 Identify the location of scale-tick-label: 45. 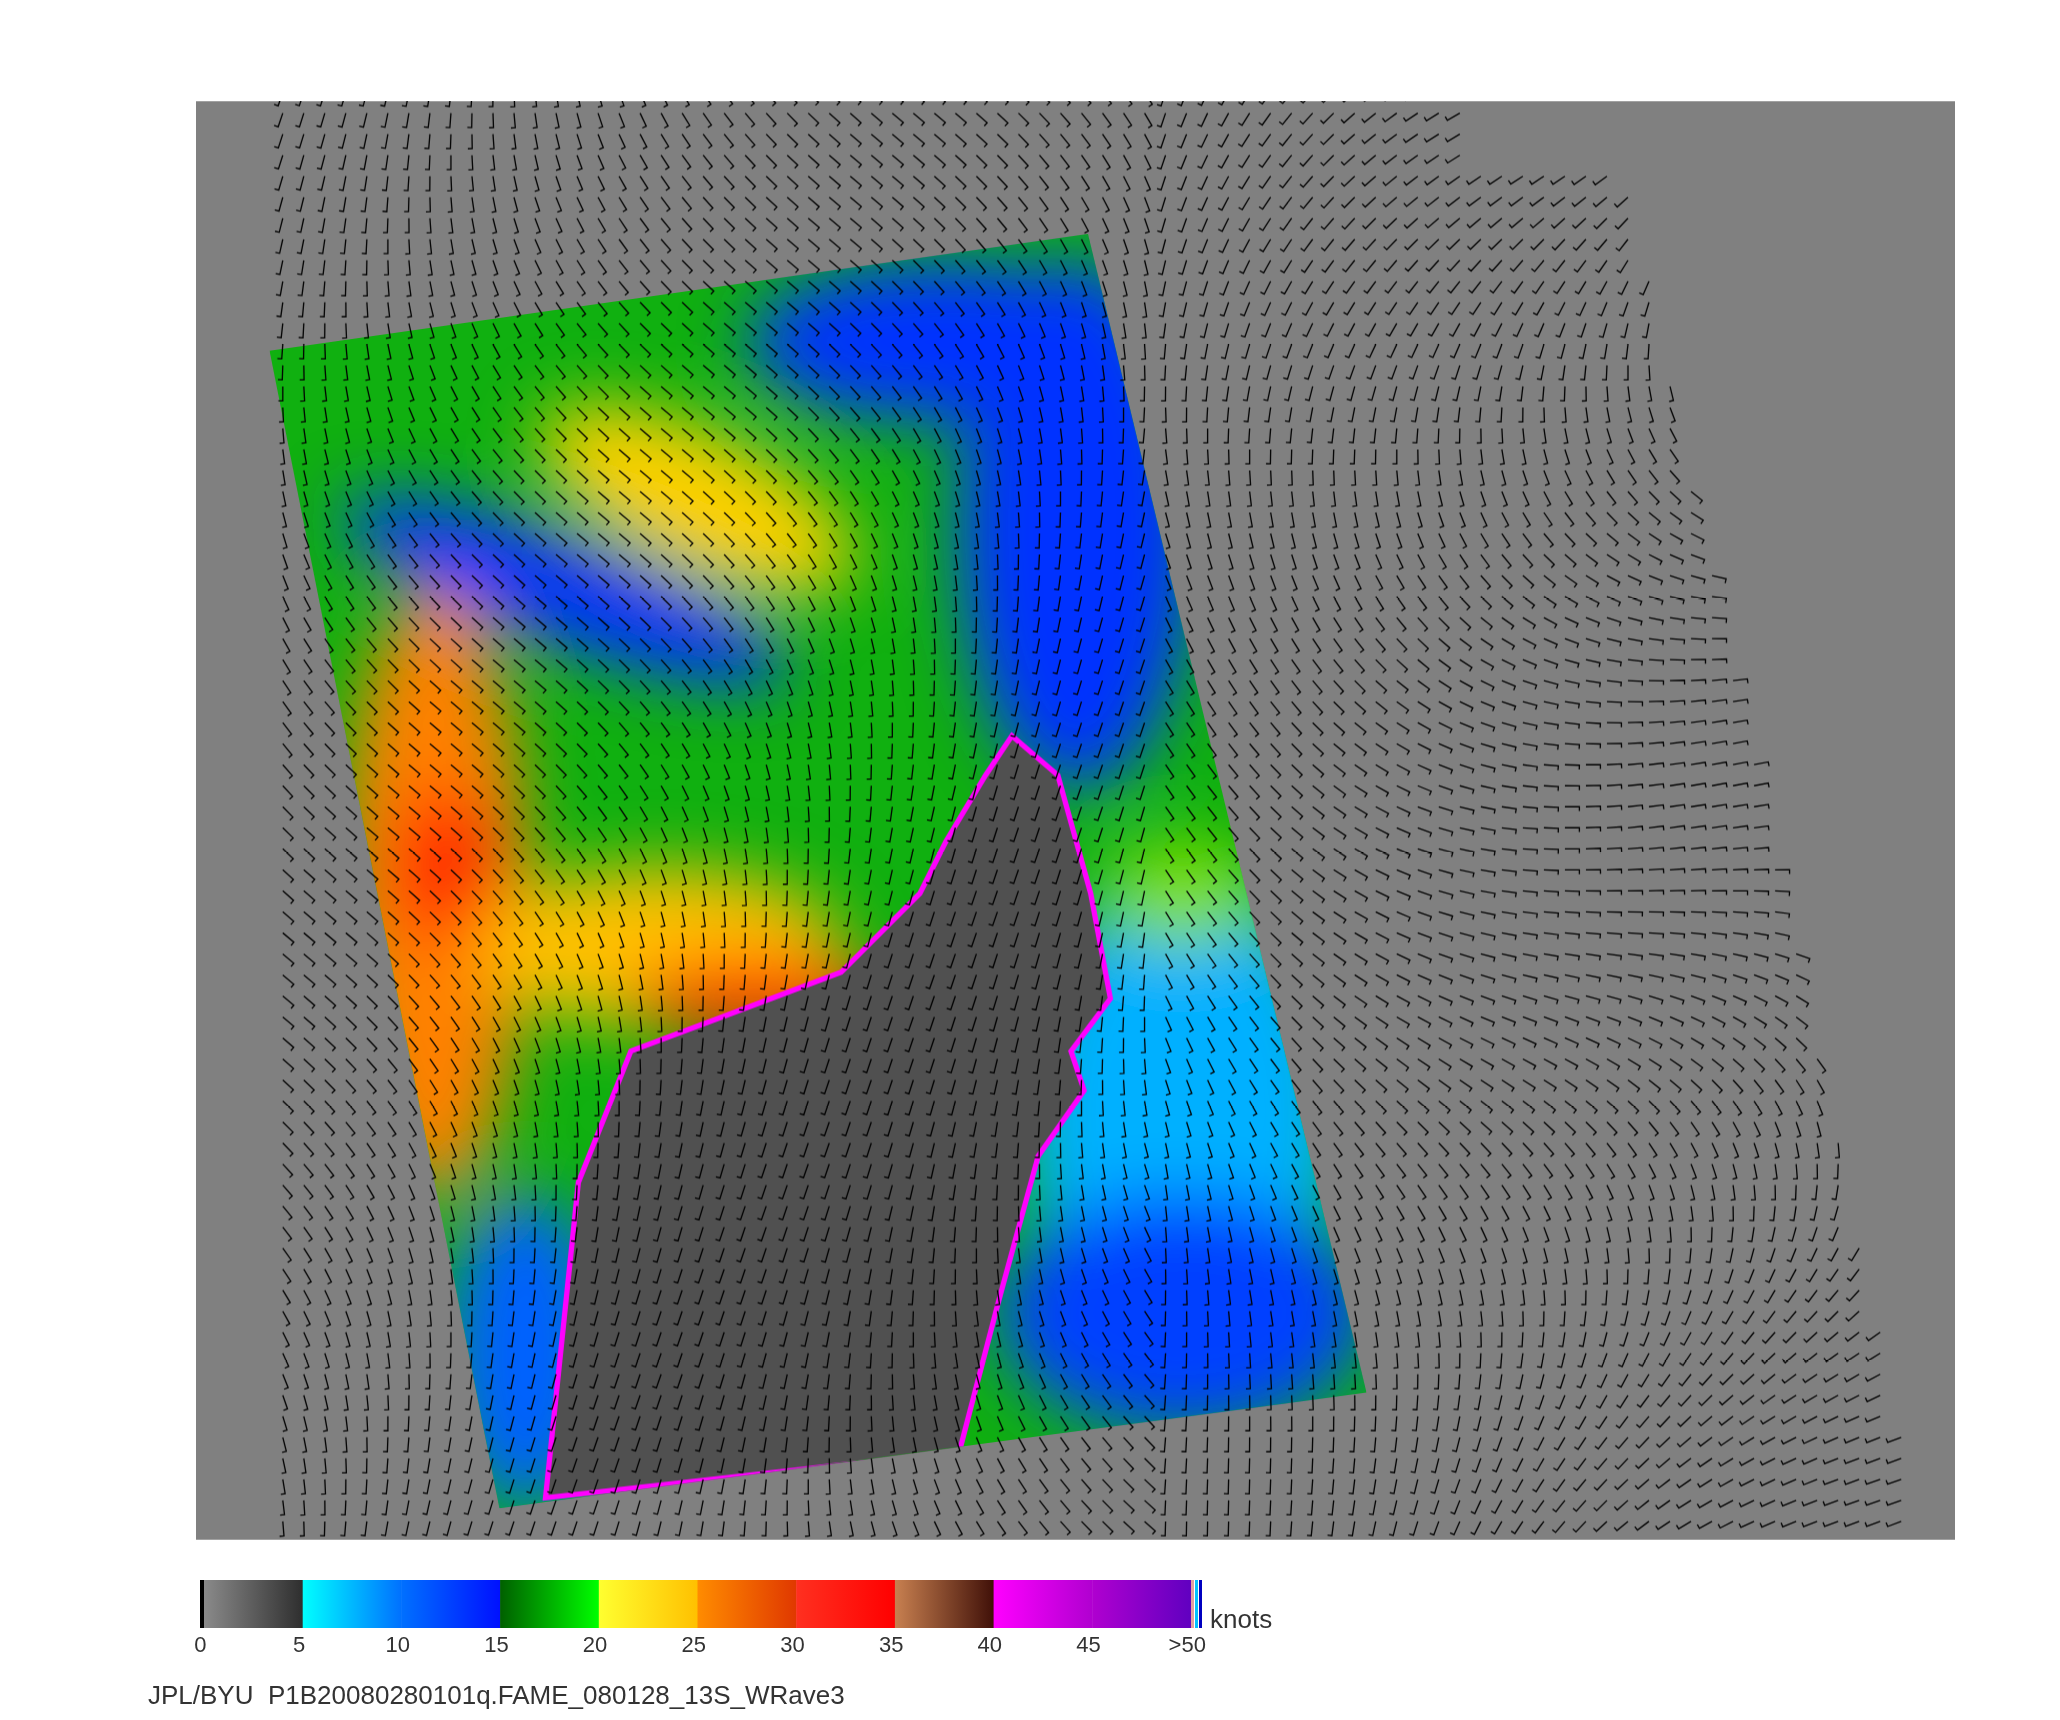
(1088, 1645).